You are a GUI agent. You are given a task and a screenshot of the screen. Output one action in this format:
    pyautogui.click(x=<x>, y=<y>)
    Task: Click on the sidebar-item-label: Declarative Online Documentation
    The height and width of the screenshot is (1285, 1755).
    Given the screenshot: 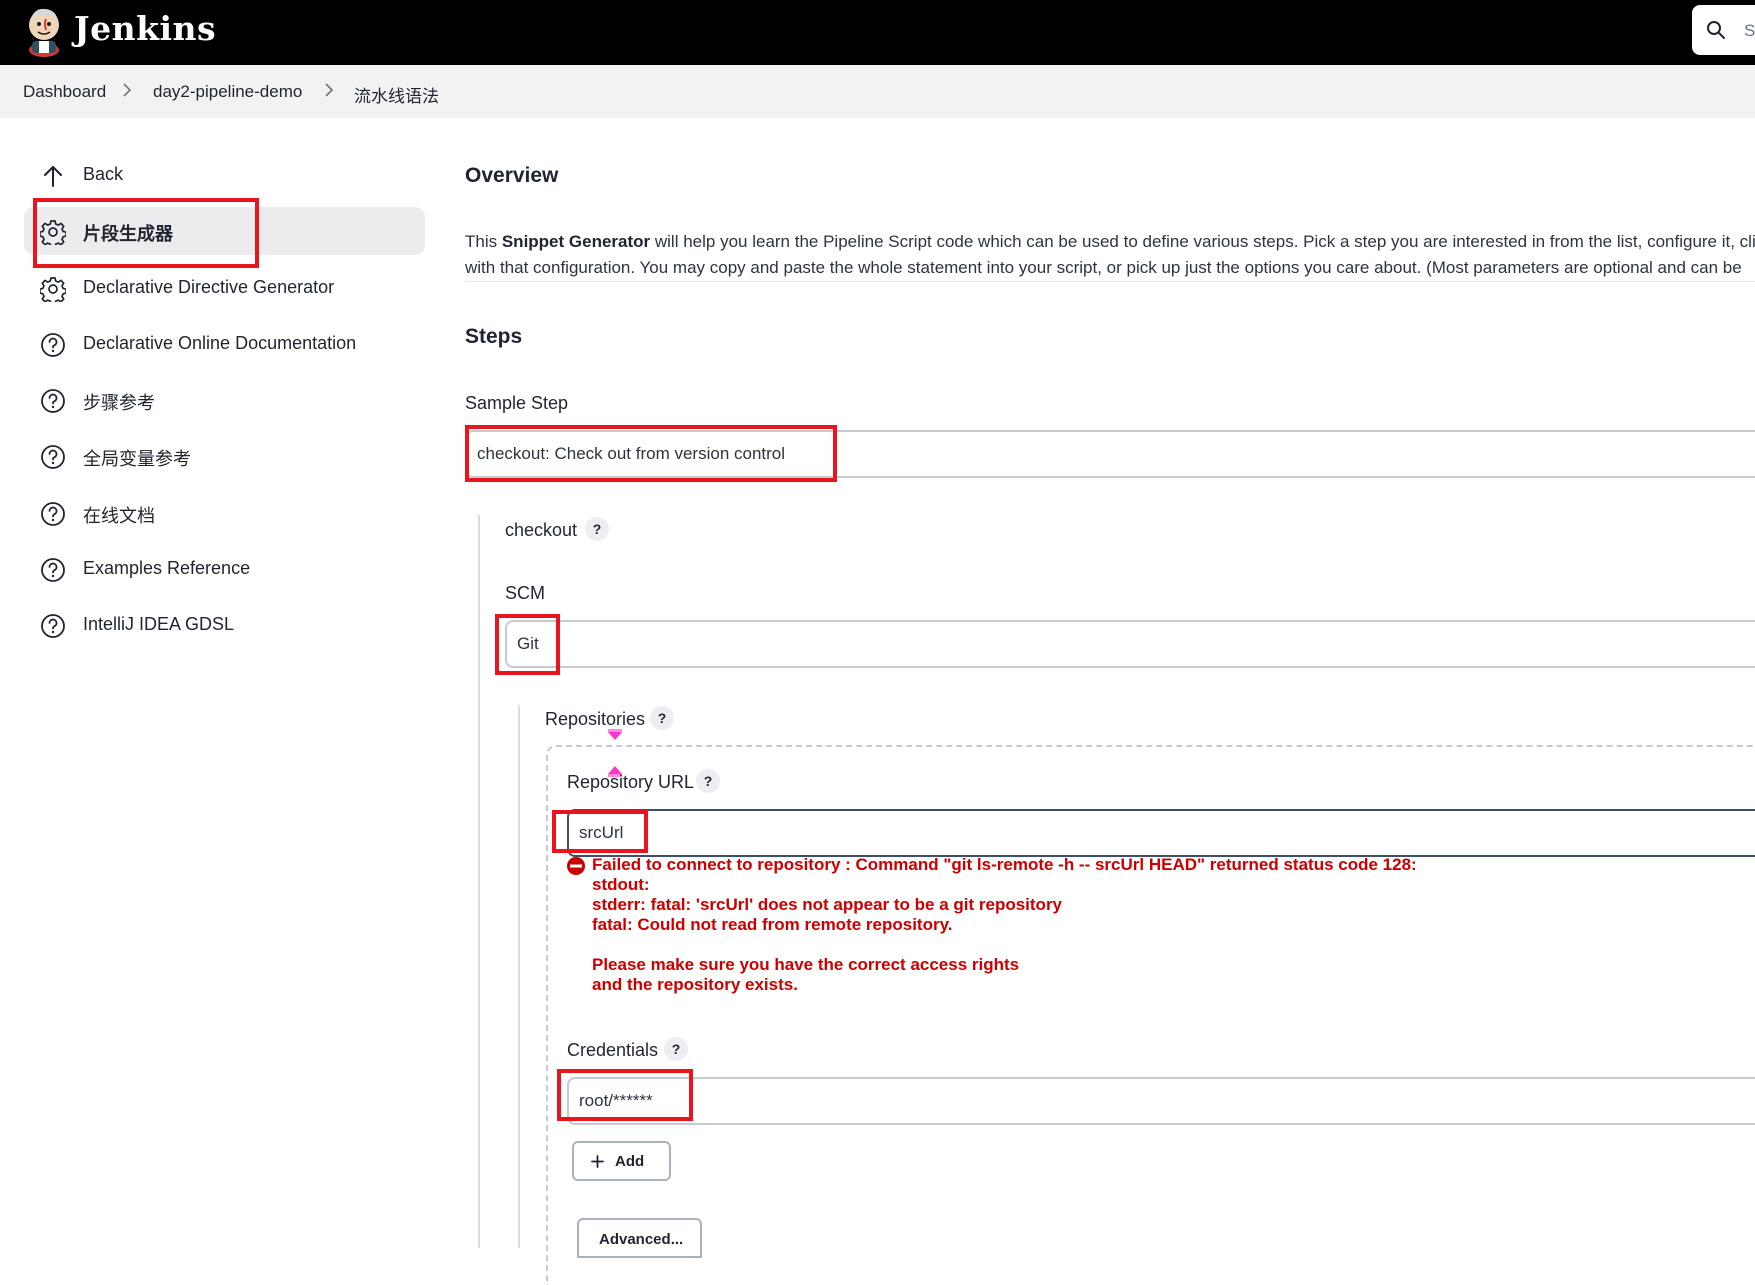 What is the action you would take?
    pyautogui.click(x=220, y=343)
    